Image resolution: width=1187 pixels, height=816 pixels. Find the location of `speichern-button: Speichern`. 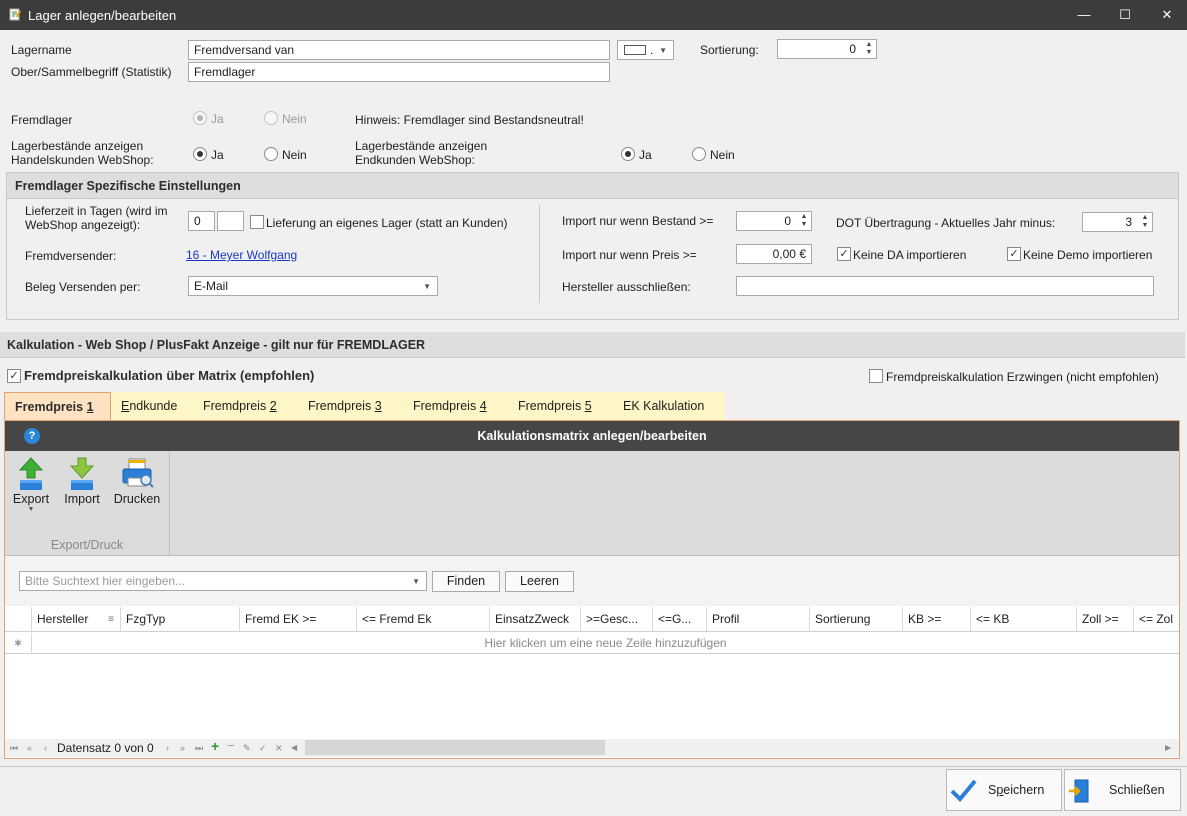

speichern-button: Speichern is located at coordinates (1004, 790).